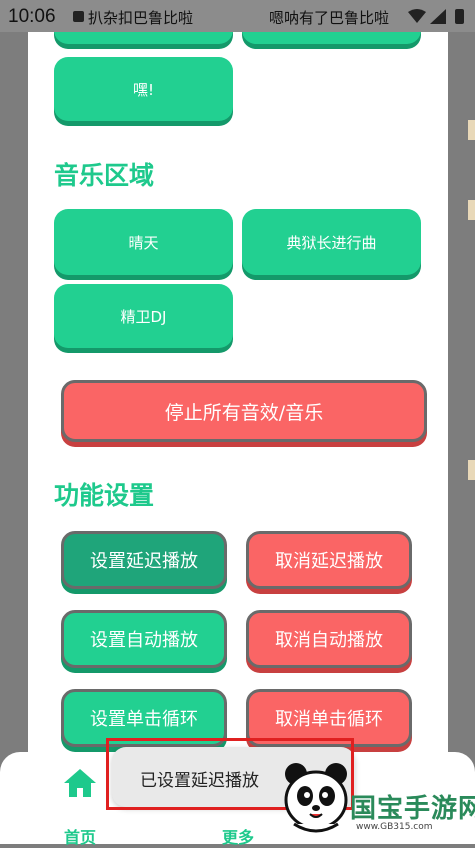 The height and width of the screenshot is (848, 475). I want to click on home-icon, so click(80, 783).